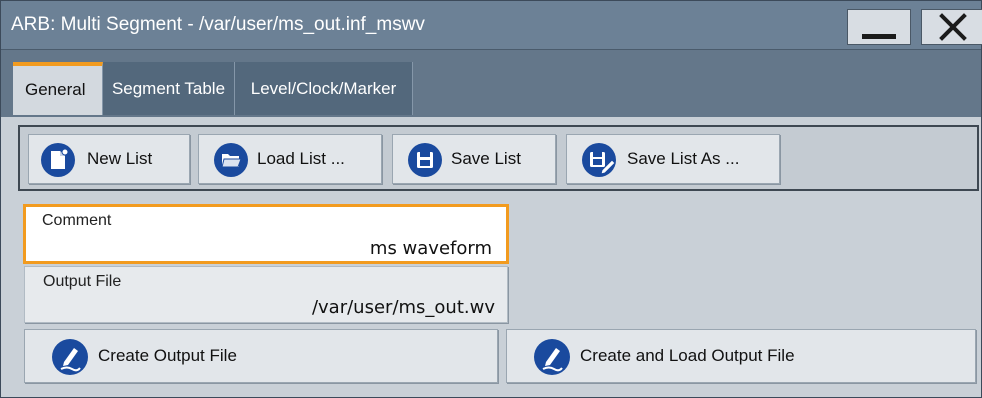 This screenshot has height=398, width=982. What do you see at coordinates (425, 160) in the screenshot?
I see `floppy-disk-icon` at bounding box center [425, 160].